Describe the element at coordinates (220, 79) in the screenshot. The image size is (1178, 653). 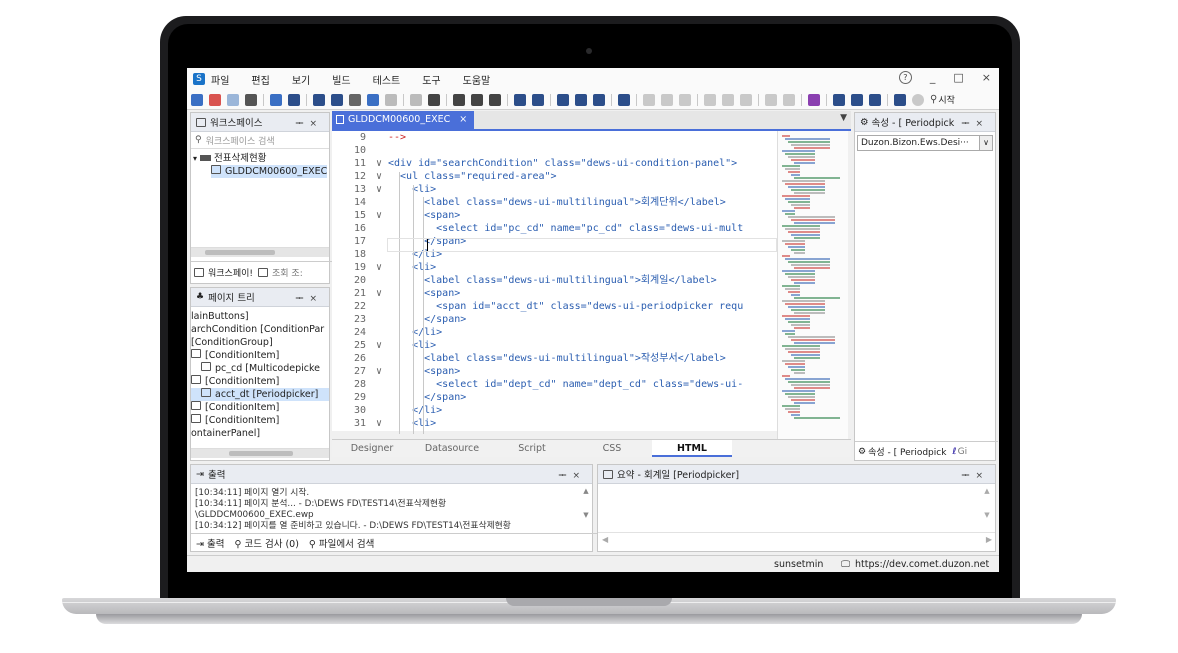
I see `menu-file: 파일` at that location.